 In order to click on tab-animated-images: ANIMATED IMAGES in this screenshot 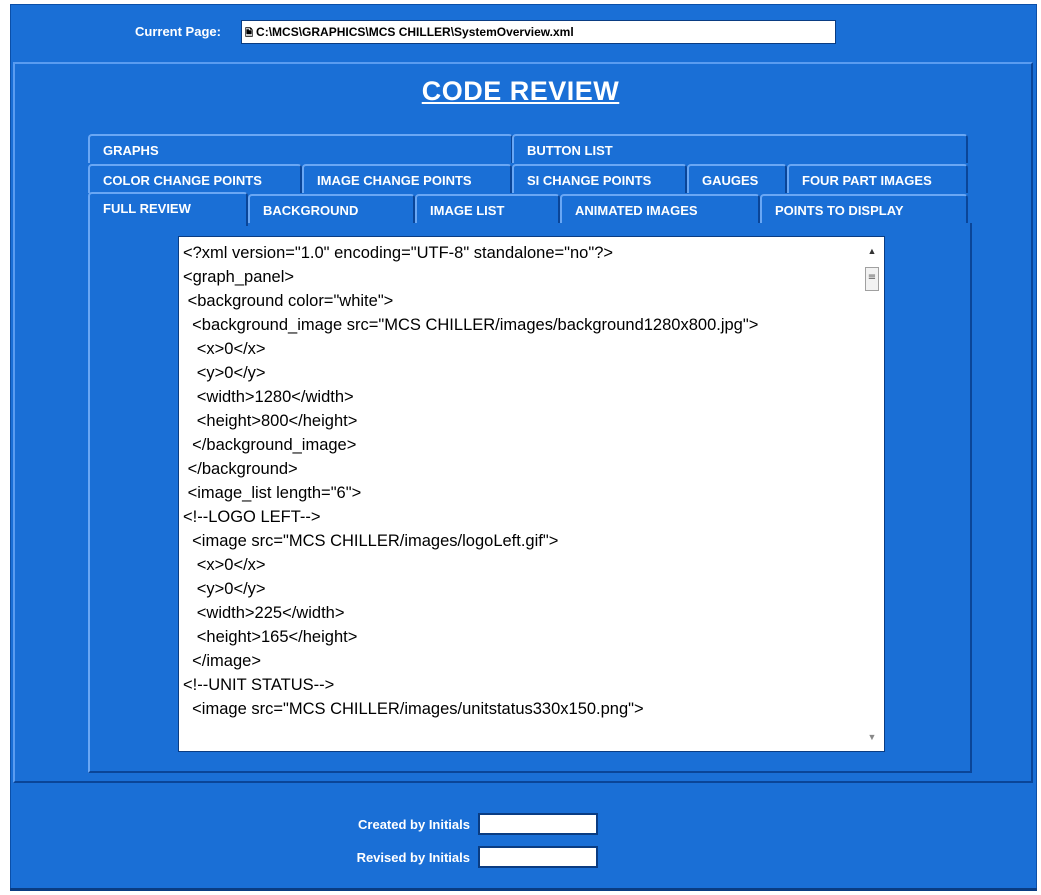, I will do `click(660, 208)`.